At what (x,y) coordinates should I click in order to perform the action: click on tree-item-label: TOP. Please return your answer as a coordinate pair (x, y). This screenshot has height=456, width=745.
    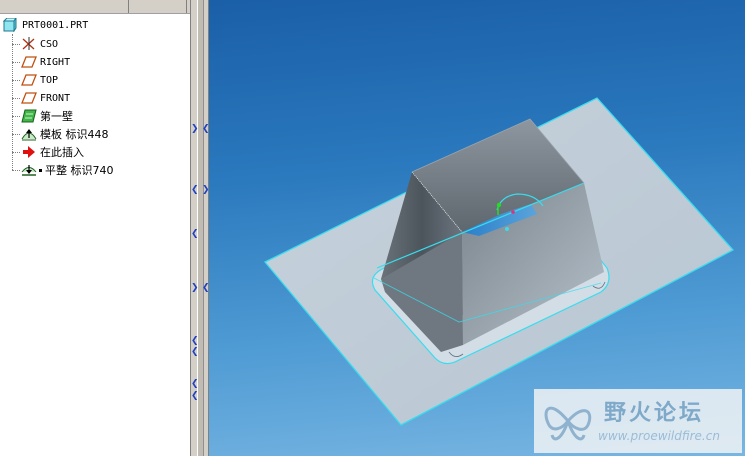
    Looking at the image, I should click on (49, 80).